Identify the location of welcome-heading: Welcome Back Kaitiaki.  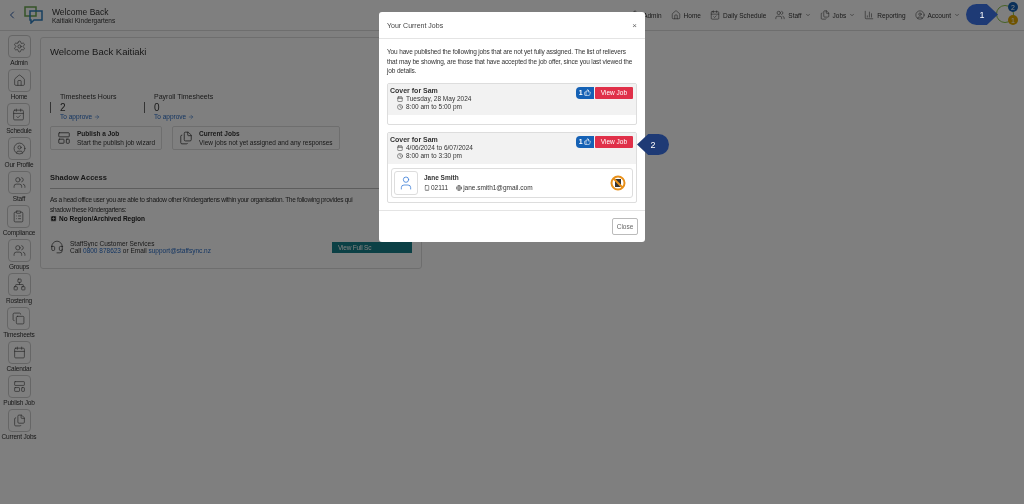
(98, 51).